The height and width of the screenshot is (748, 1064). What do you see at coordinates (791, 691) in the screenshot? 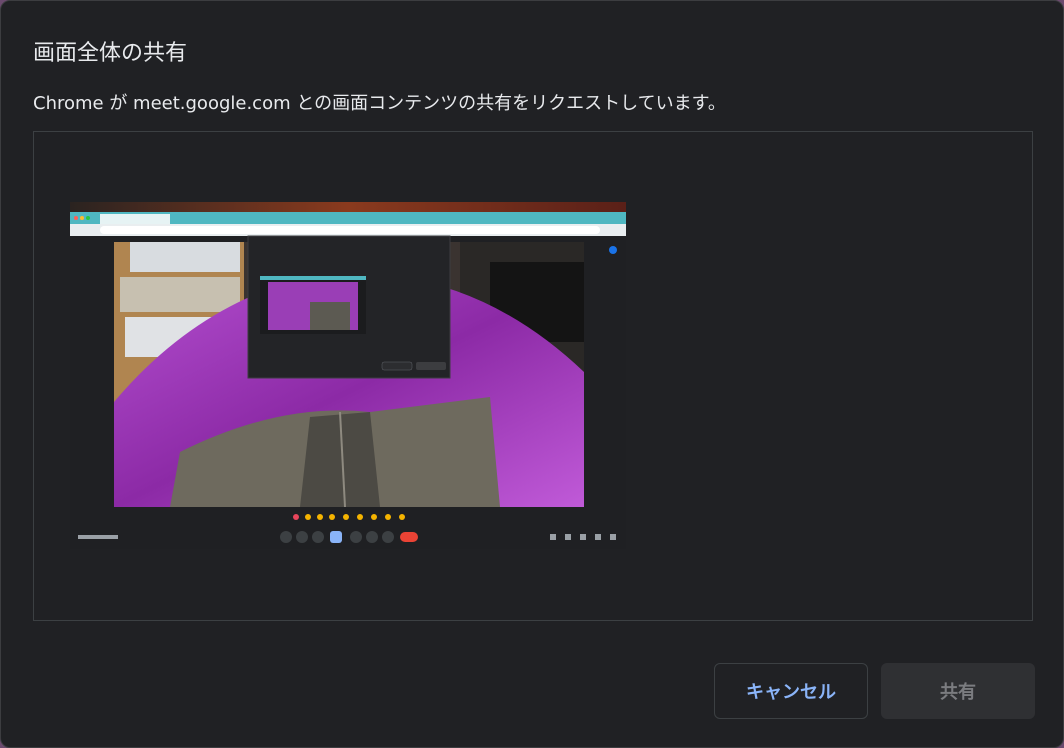
I see `cancel-button: キャンセル` at bounding box center [791, 691].